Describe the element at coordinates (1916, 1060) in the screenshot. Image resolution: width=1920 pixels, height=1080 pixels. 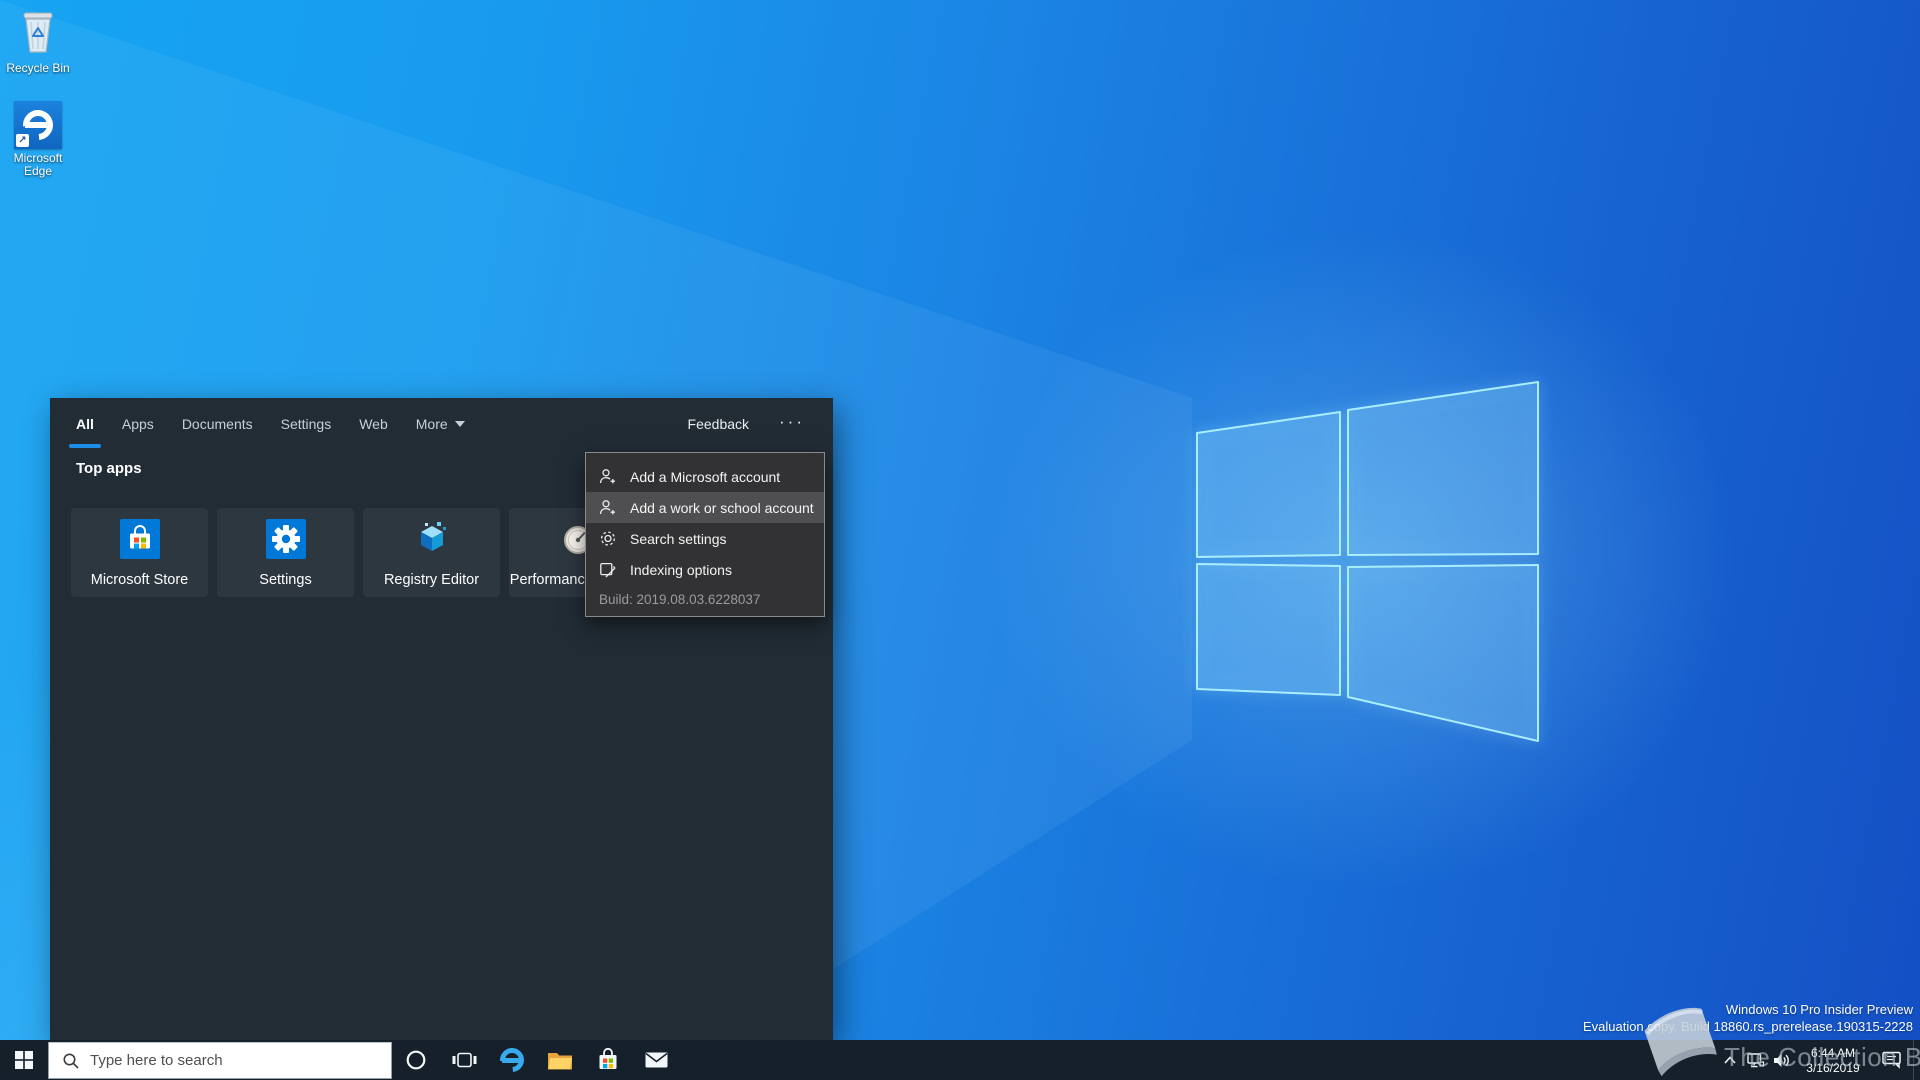
I see `show-desktop-button` at that location.